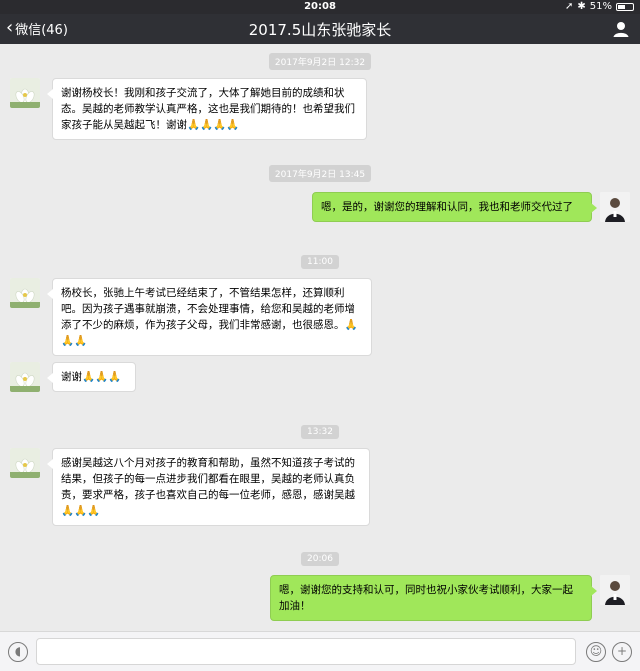 The image size is (640, 671). Describe the element at coordinates (433, 598) in the screenshot. I see `message-bubble: 嗯，谢谢您的支持和认可，同时也祝小家伙考试顺利，大家一起加油！` at that location.